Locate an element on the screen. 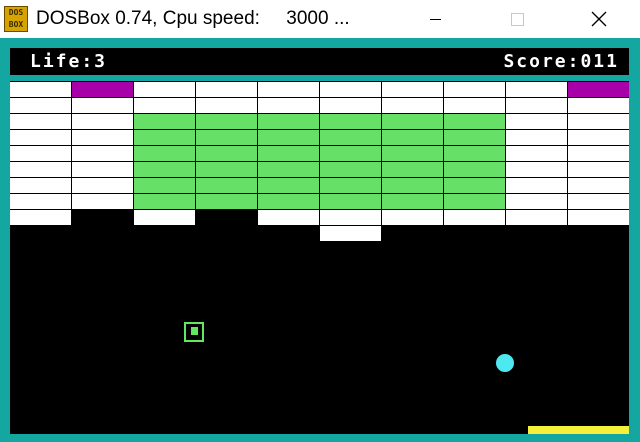 This screenshot has width=640, height=442. maximize-icon is located at coordinates (517, 19).